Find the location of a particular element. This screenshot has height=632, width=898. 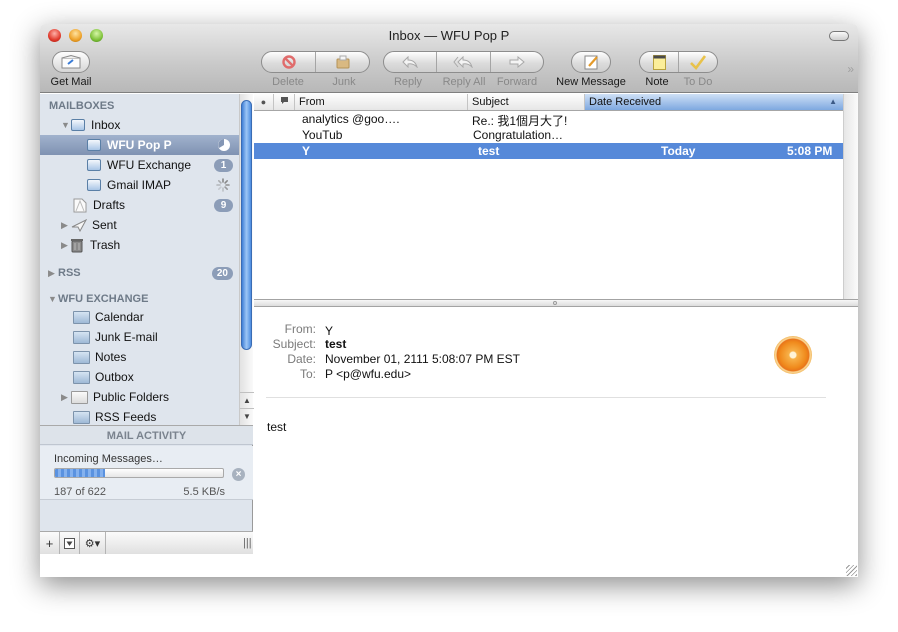

toolbar-overflow-chevron-icon: » is located at coordinates (850, 69).